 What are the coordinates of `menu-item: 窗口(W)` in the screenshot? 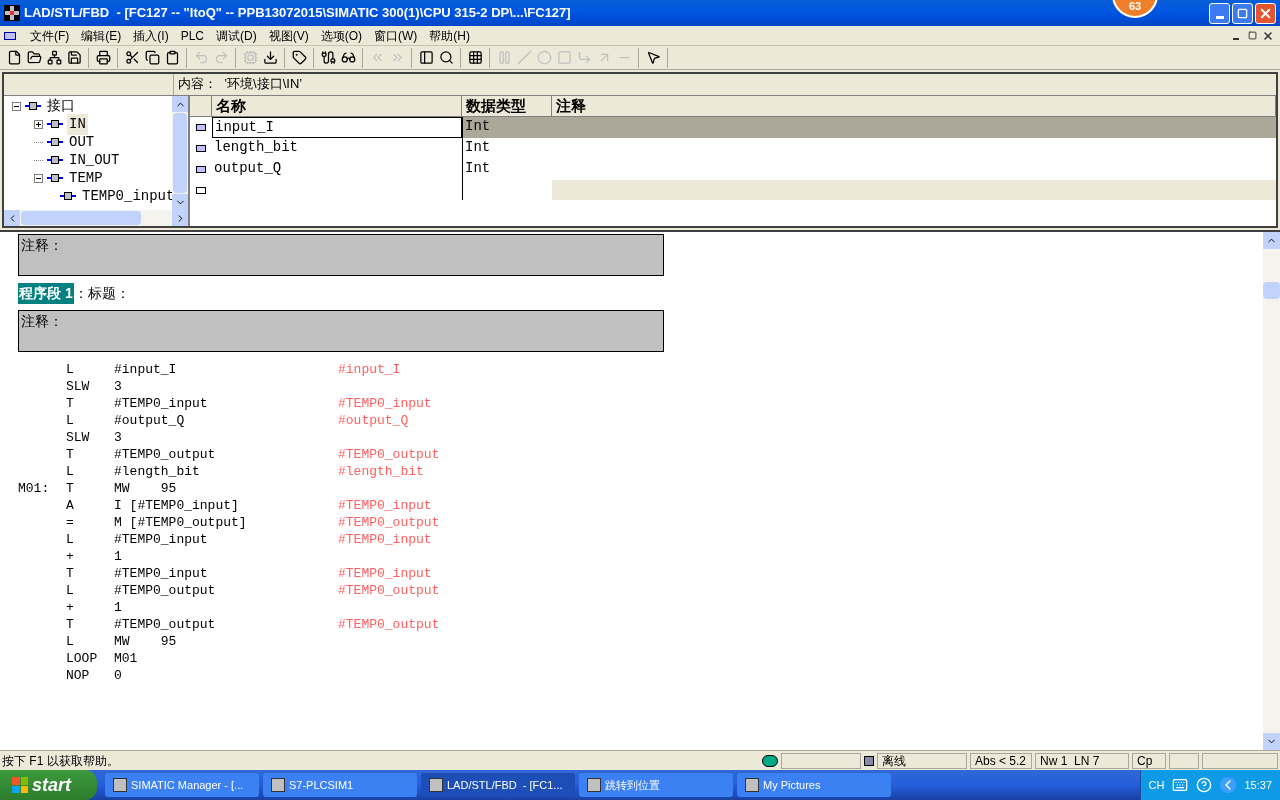 It's located at (396, 35).